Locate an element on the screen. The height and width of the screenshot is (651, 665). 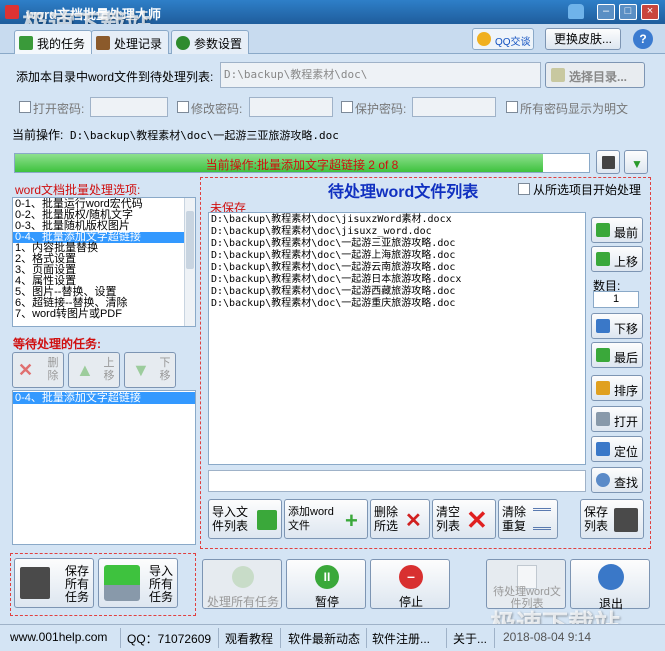
find-button: 查找 is located at coordinates (617, 480).